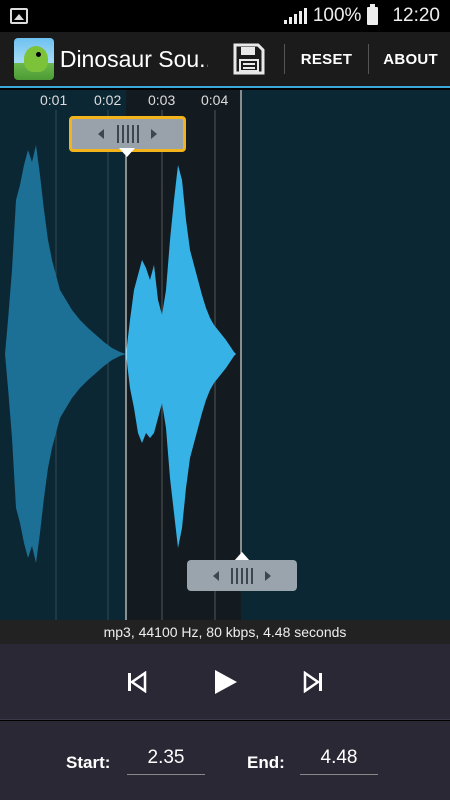  What do you see at coordinates (225, 760) in the screenshot?
I see `selection-range-panel: Start: 2.35 End: 4.48` at bounding box center [225, 760].